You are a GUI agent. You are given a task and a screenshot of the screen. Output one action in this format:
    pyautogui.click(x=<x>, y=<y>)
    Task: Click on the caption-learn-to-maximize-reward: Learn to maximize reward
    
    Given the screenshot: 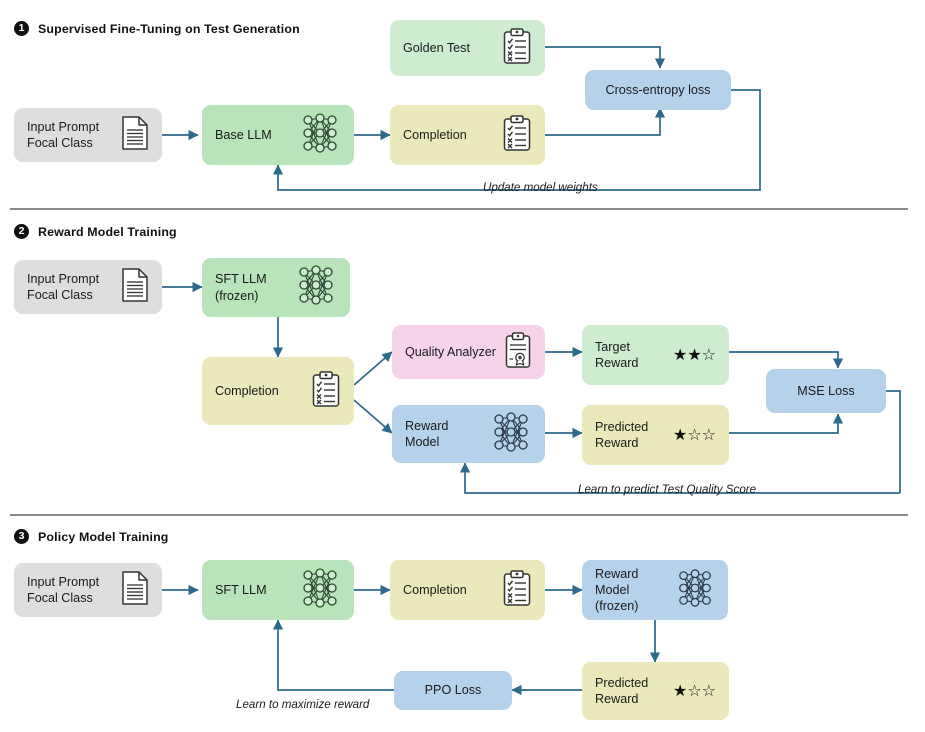 What is the action you would take?
    pyautogui.click(x=303, y=704)
    